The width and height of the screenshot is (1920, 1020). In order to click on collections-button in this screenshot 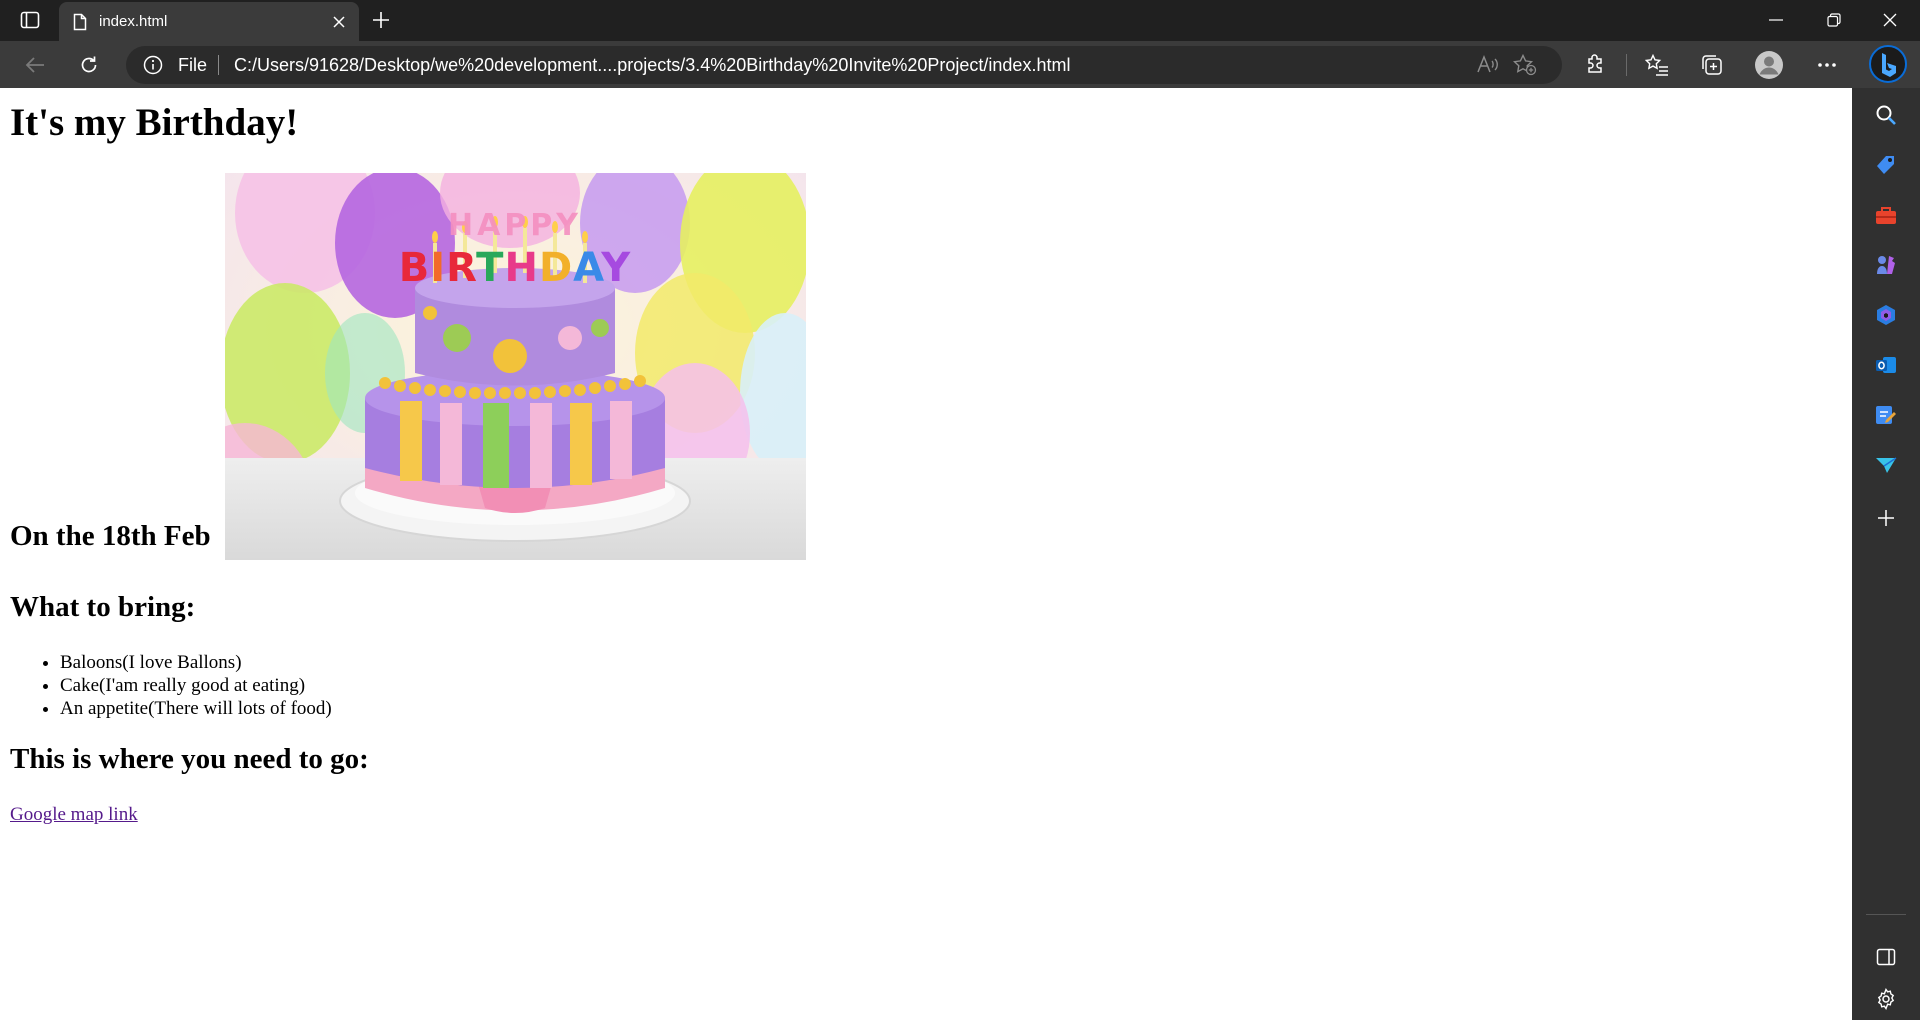, I will do `click(1712, 65)`.